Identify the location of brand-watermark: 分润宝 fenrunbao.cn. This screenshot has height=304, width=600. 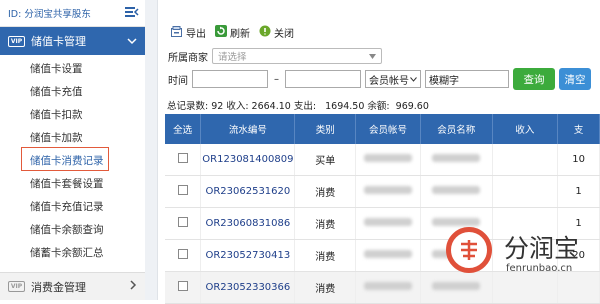
(521, 259).